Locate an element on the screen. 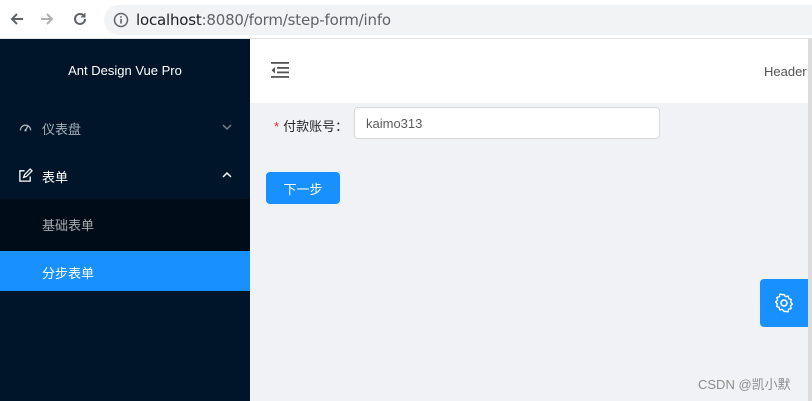  next-step-button: 下一步 is located at coordinates (303, 188).